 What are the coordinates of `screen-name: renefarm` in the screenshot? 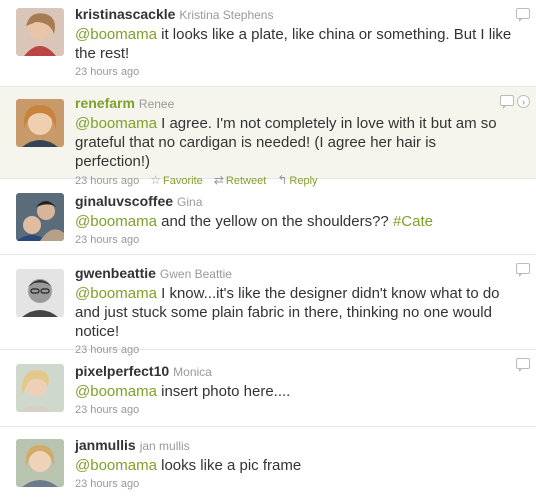 It's located at (105, 103).